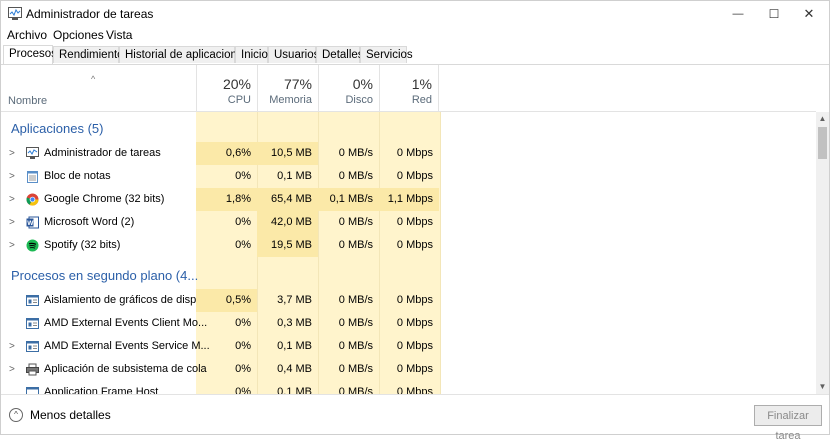  What do you see at coordinates (421, 84) in the screenshot?
I see `network-percent: 1%` at bounding box center [421, 84].